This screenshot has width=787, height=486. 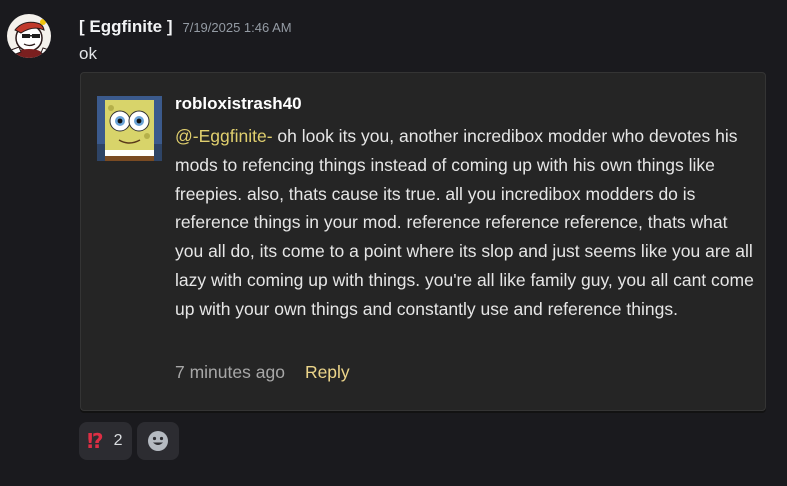 I want to click on add-reaction-icon, so click(x=158, y=441).